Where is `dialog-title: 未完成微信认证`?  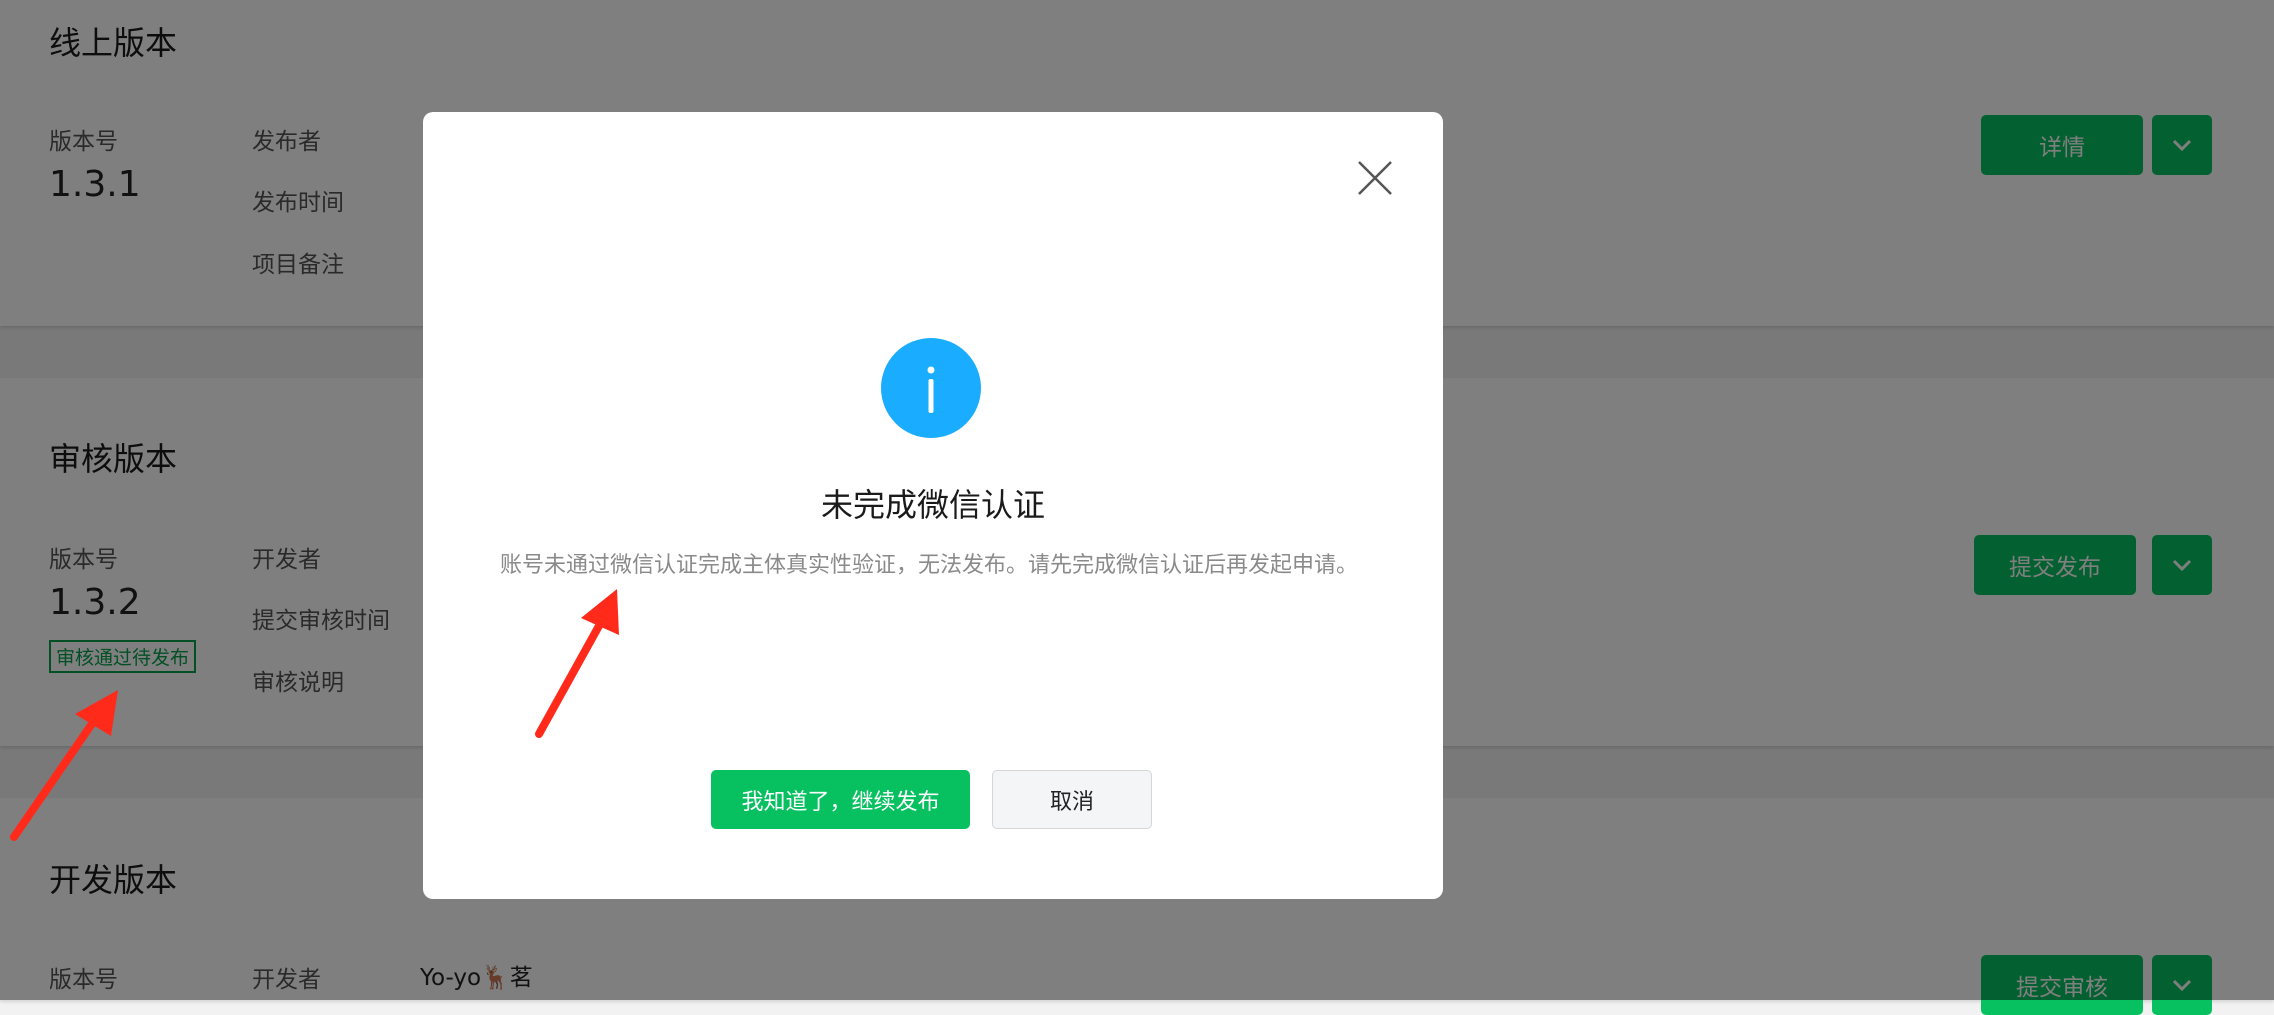
dialog-title: 未完成微信认证 is located at coordinates (932, 505).